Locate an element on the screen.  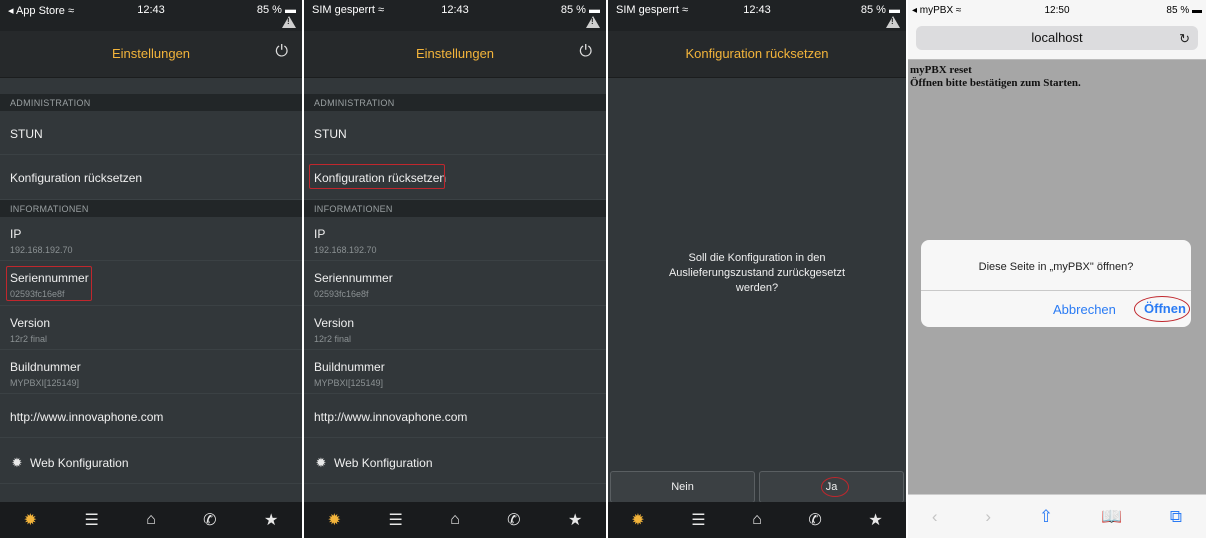
share-icon: ⇧ is located at coordinates (1046, 517).